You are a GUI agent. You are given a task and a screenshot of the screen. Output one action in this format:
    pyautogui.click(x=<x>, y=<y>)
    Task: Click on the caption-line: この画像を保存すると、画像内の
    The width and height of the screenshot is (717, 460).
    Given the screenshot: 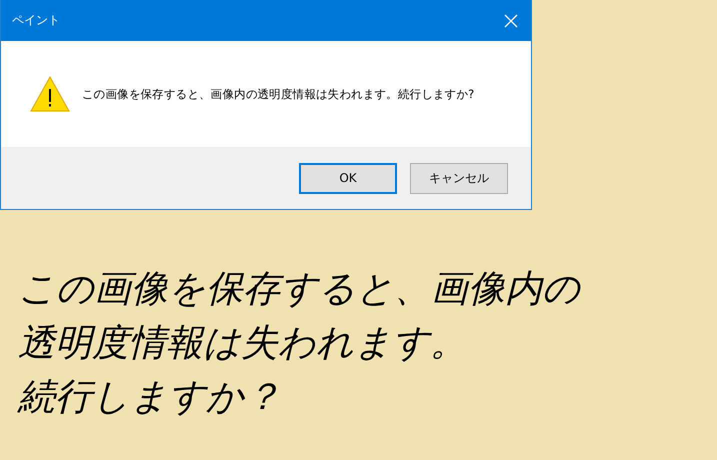 What is the action you would take?
    pyautogui.click(x=300, y=289)
    